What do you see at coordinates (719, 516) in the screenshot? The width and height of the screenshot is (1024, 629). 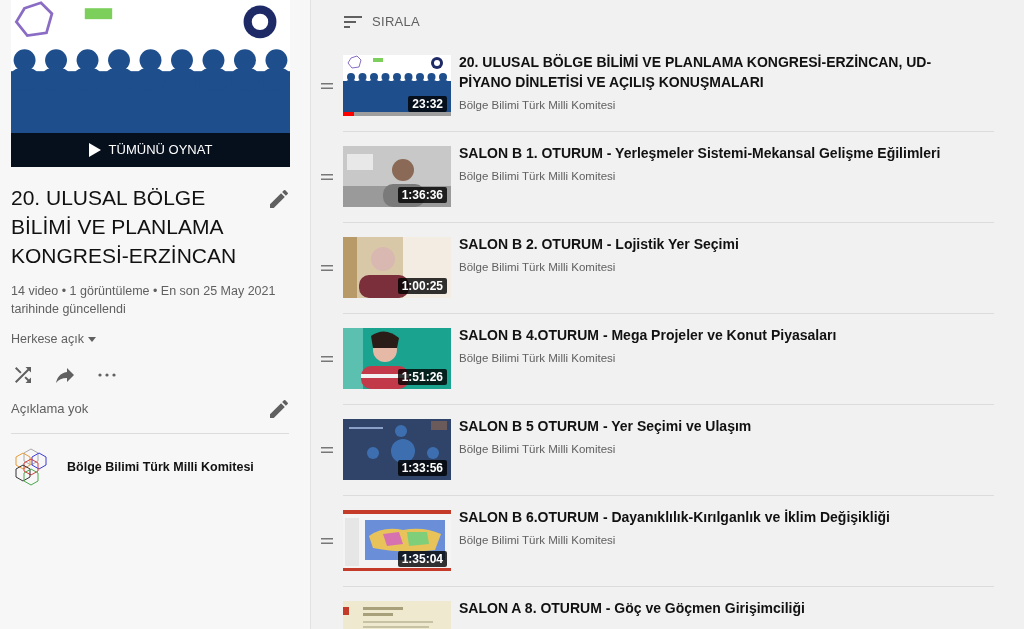 I see `video-title: SALON B 6.OTURUM - Dayanıklılık-Kırılganlık ve İklim Değişikliği` at bounding box center [719, 516].